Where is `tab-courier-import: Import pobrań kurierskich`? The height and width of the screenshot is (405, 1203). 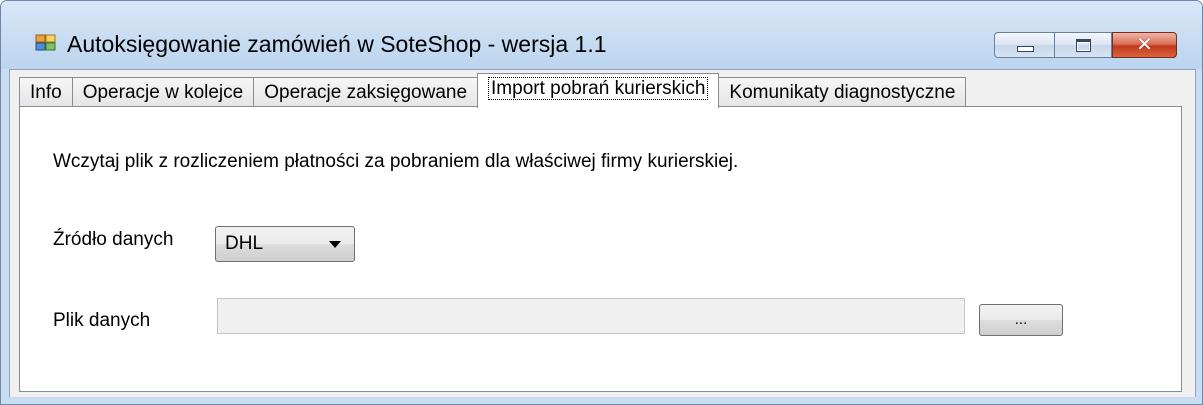
tab-courier-import: Import pobrań kurierskich is located at coordinates (598, 90).